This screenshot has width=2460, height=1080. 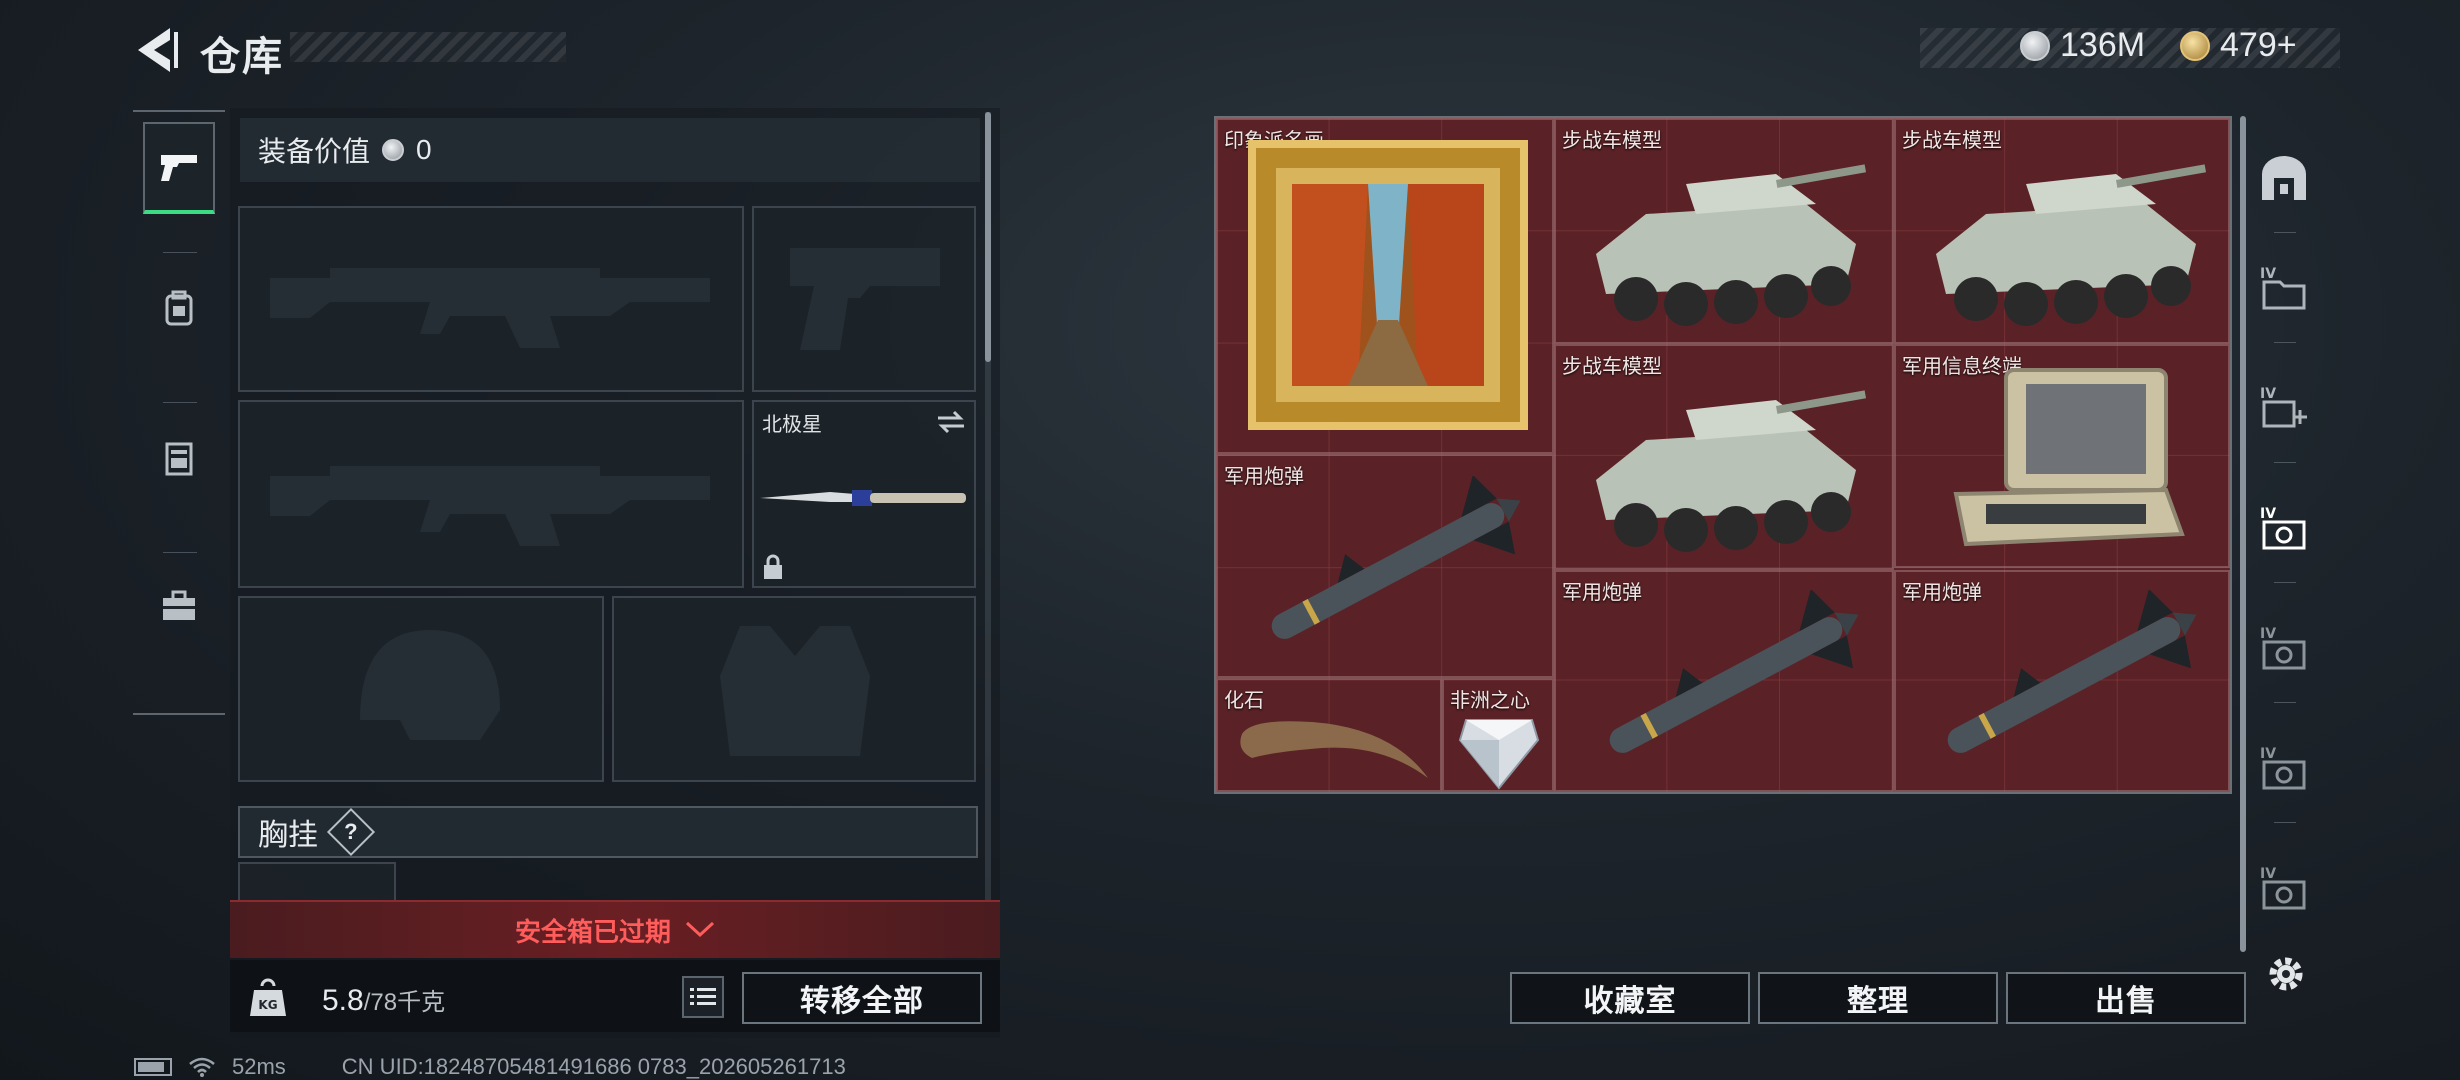 I want to click on list-view-button, so click(x=703, y=997).